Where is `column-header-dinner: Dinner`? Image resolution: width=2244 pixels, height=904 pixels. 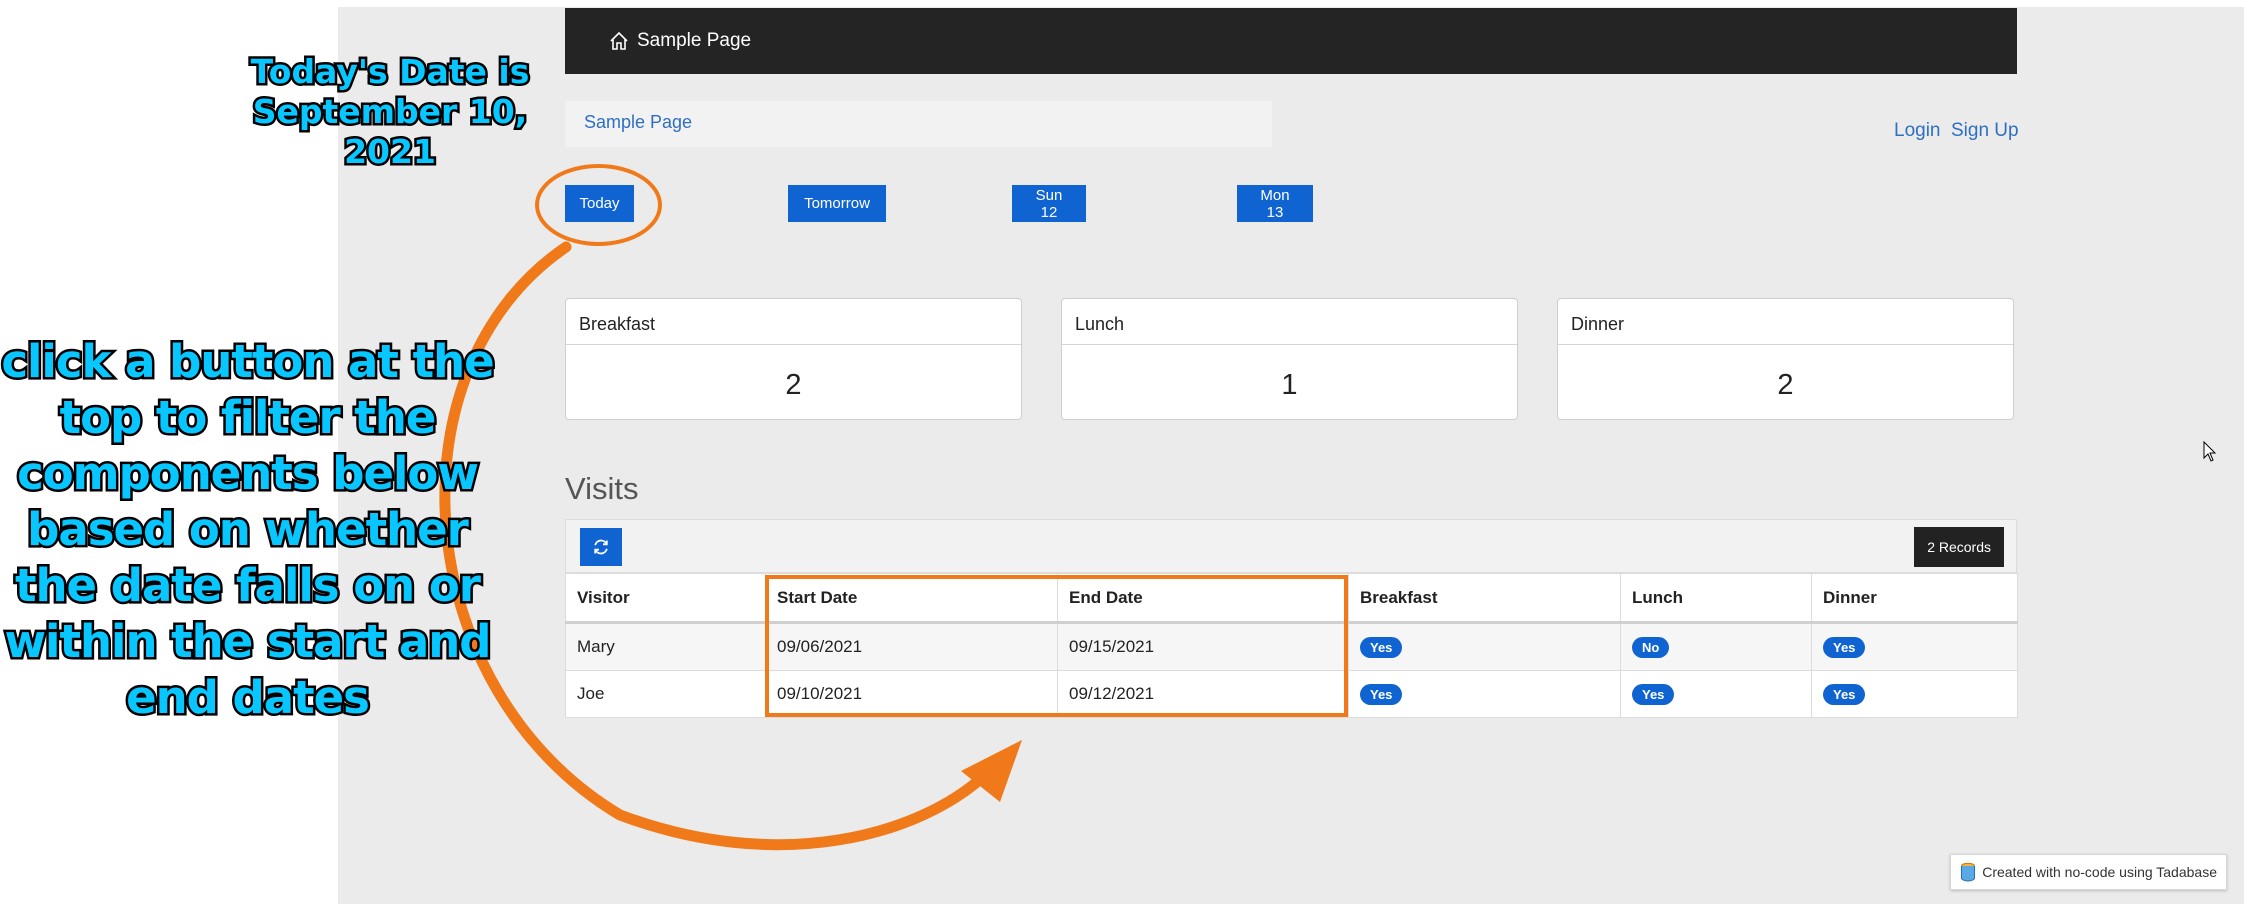
column-header-dinner: Dinner is located at coordinates (1914, 598).